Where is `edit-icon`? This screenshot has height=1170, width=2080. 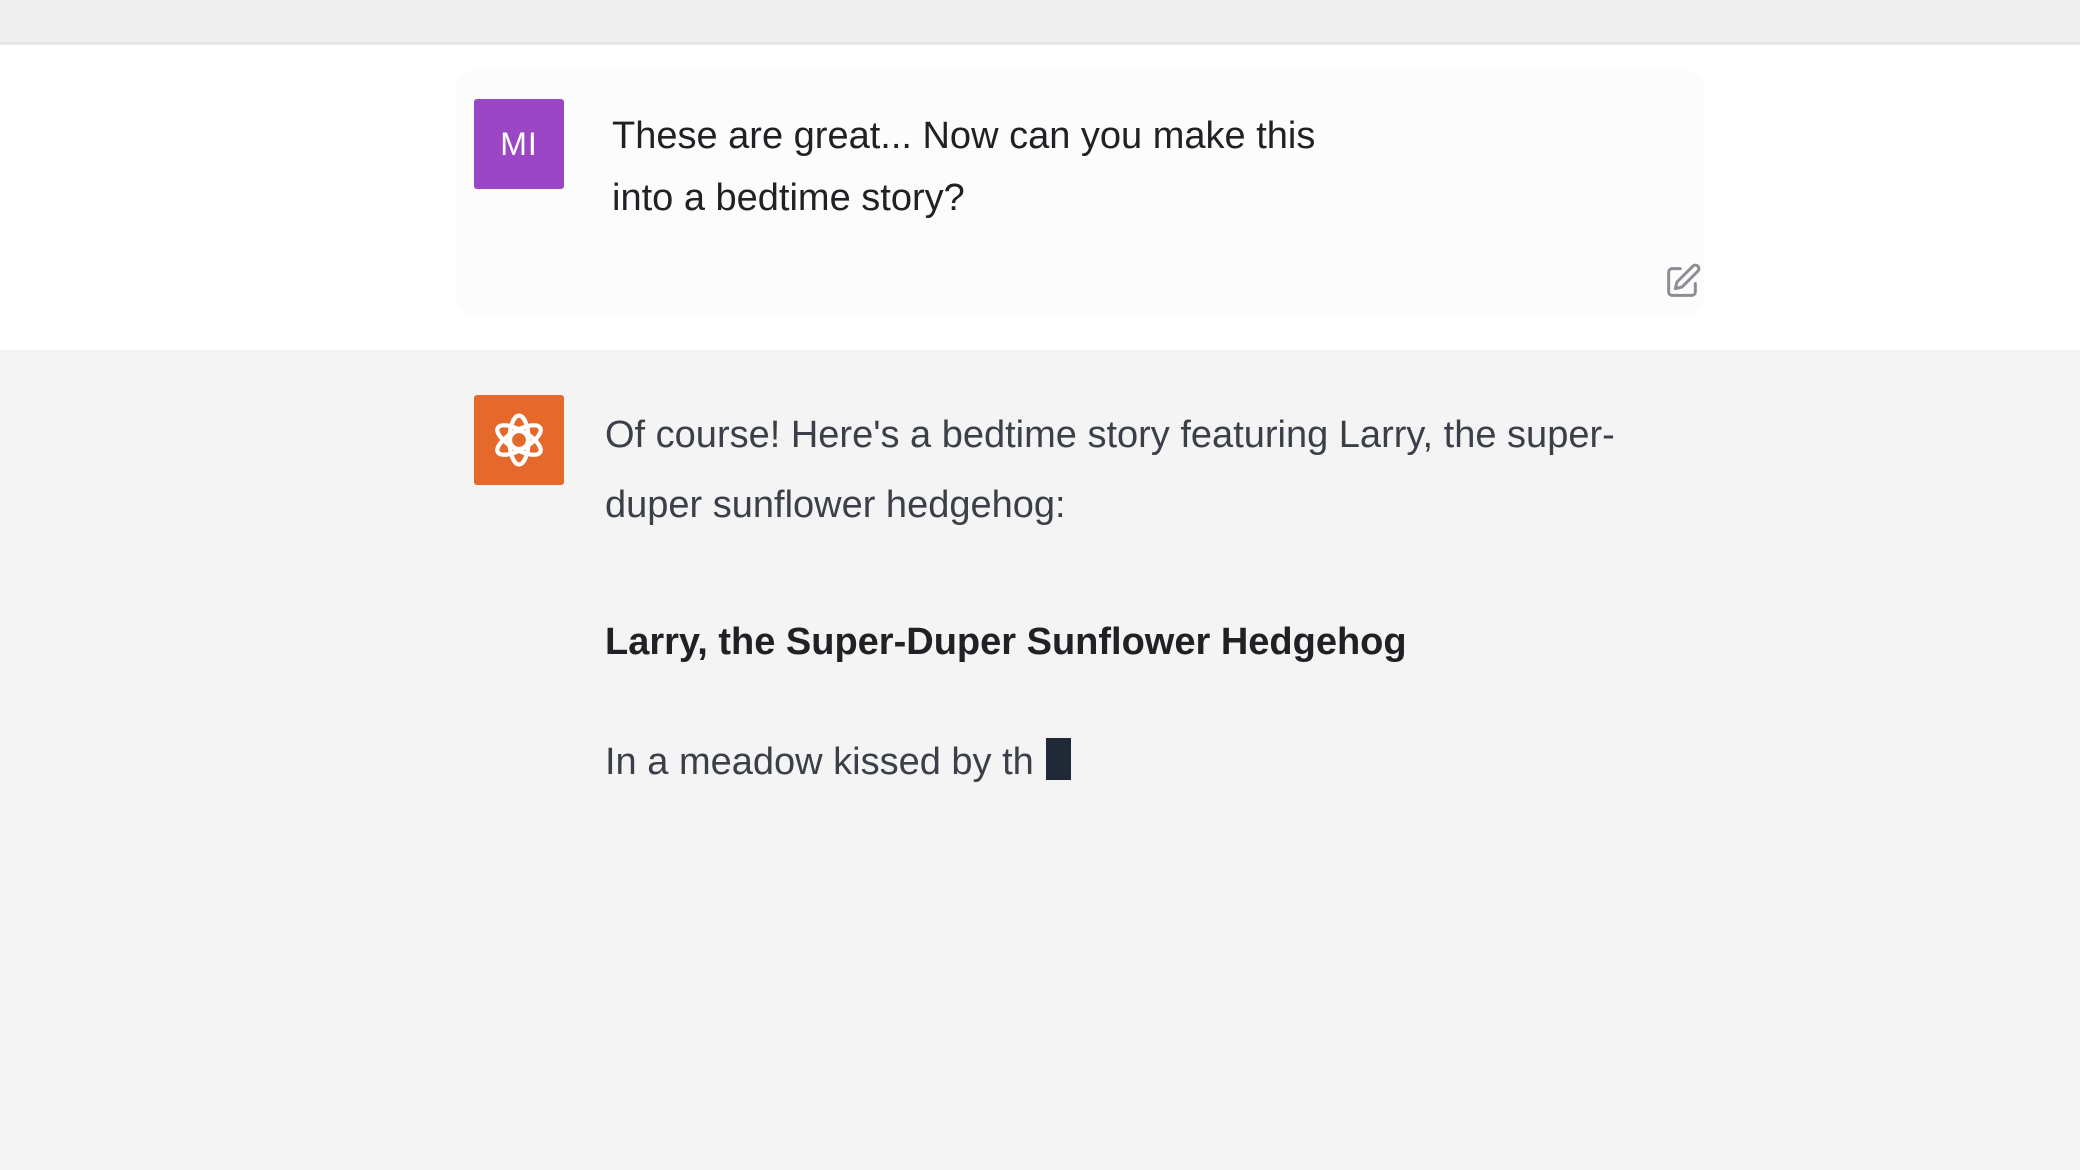 edit-icon is located at coordinates (1684, 280).